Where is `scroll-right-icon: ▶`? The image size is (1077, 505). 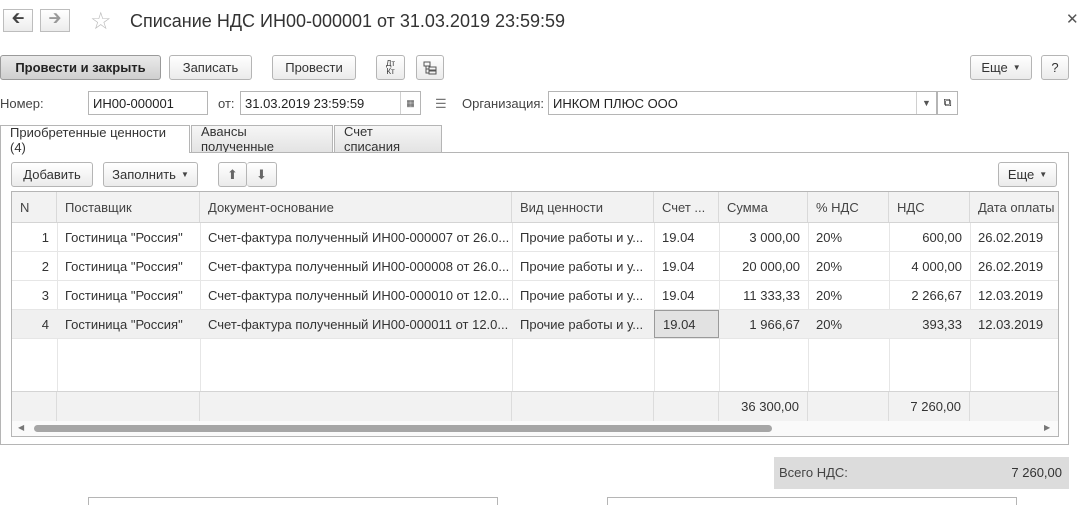 scroll-right-icon: ▶ is located at coordinates (1047, 427).